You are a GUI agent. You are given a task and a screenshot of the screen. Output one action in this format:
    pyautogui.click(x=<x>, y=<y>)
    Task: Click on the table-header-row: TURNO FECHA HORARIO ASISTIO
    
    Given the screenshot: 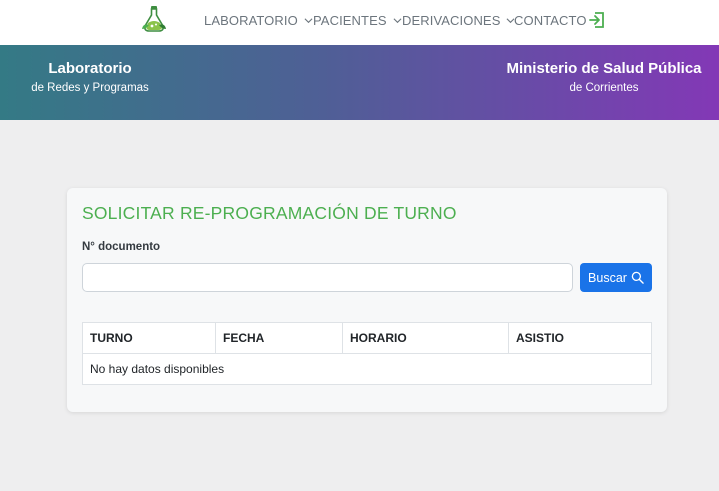 What is the action you would take?
    pyautogui.click(x=367, y=338)
    